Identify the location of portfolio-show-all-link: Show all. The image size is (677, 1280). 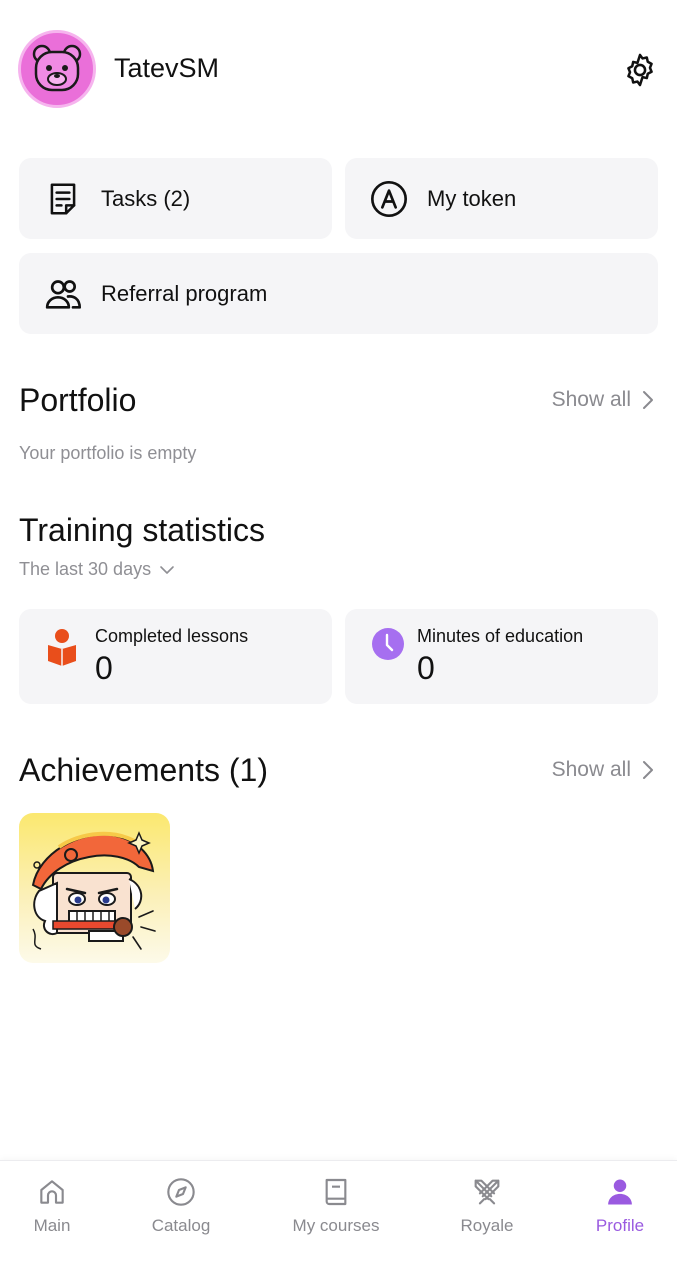
(603, 400).